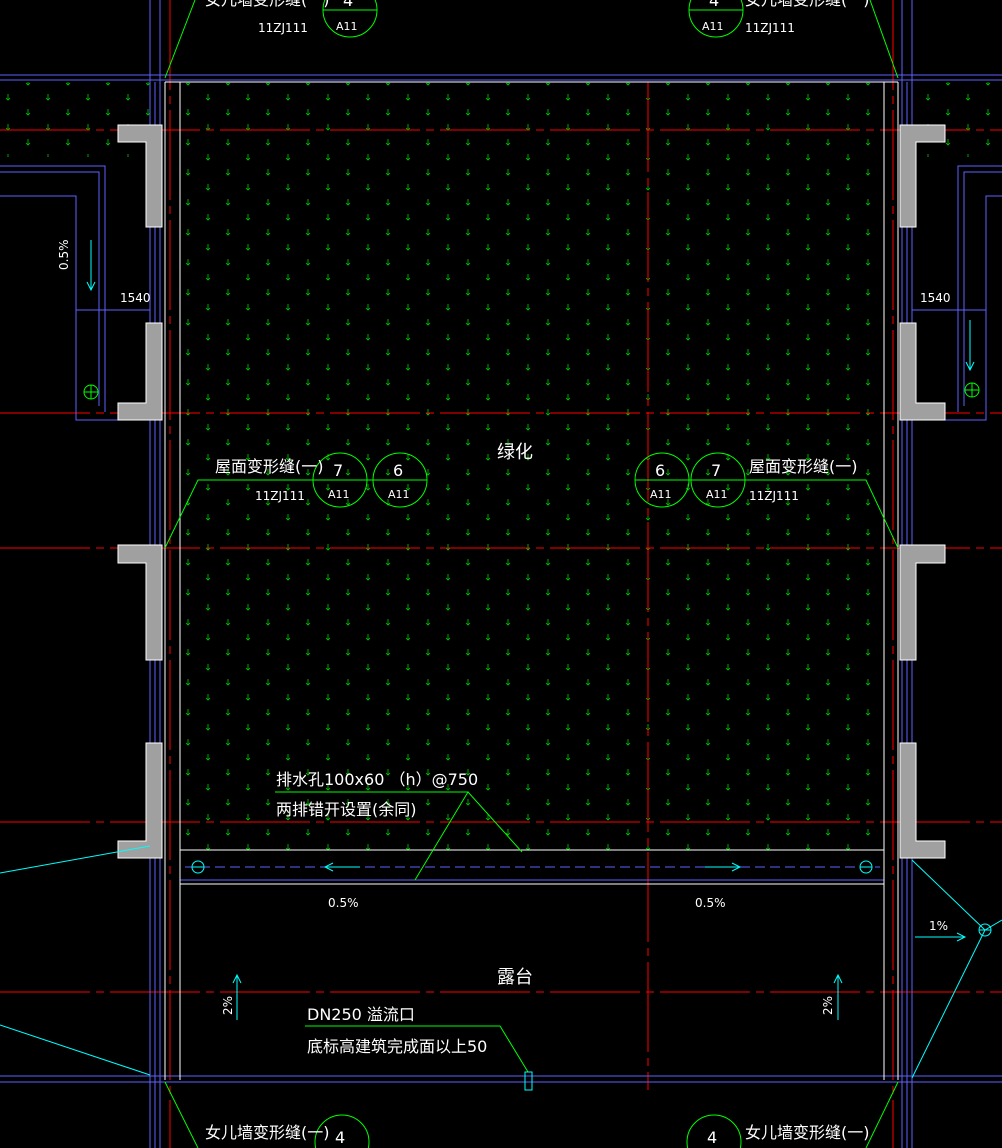 The width and height of the screenshot is (1002, 1148). What do you see at coordinates (361, 1014) in the screenshot?
I see `overflow-note-line1: DN250 溢流口` at bounding box center [361, 1014].